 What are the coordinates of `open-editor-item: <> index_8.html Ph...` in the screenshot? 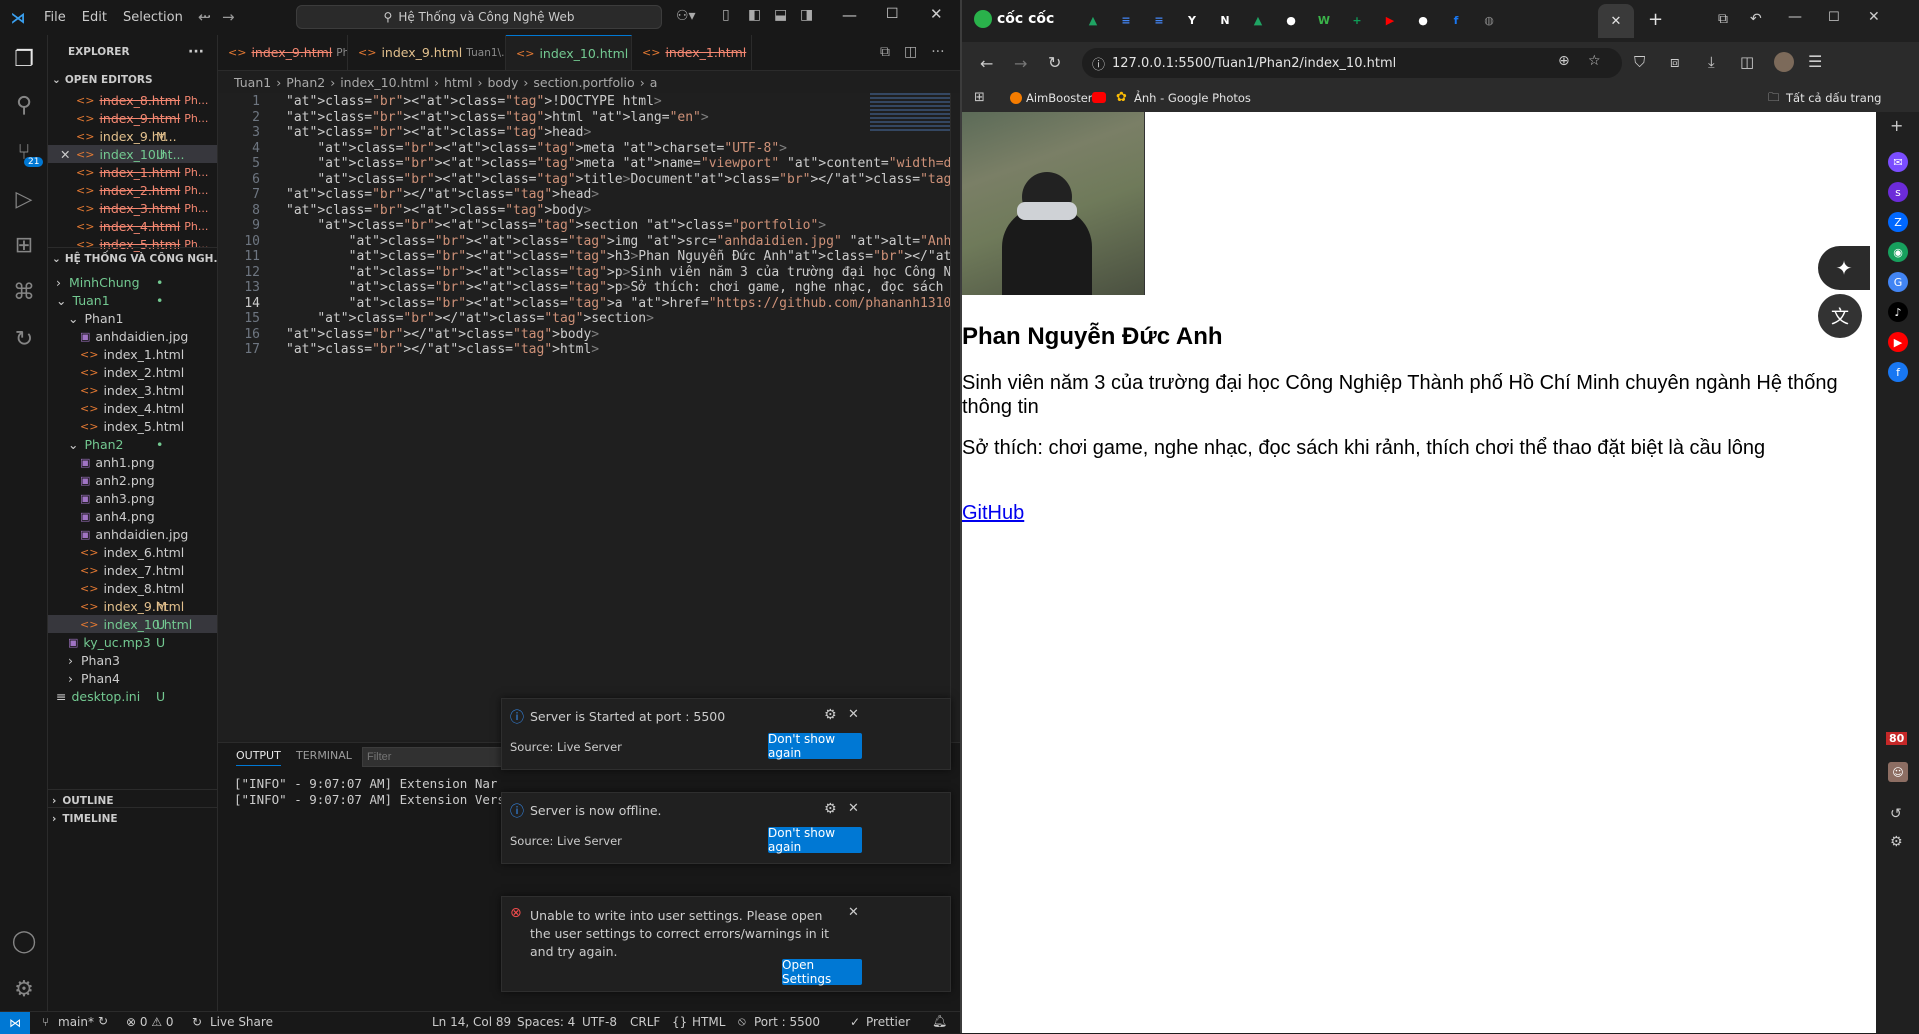 It's located at (132, 100).